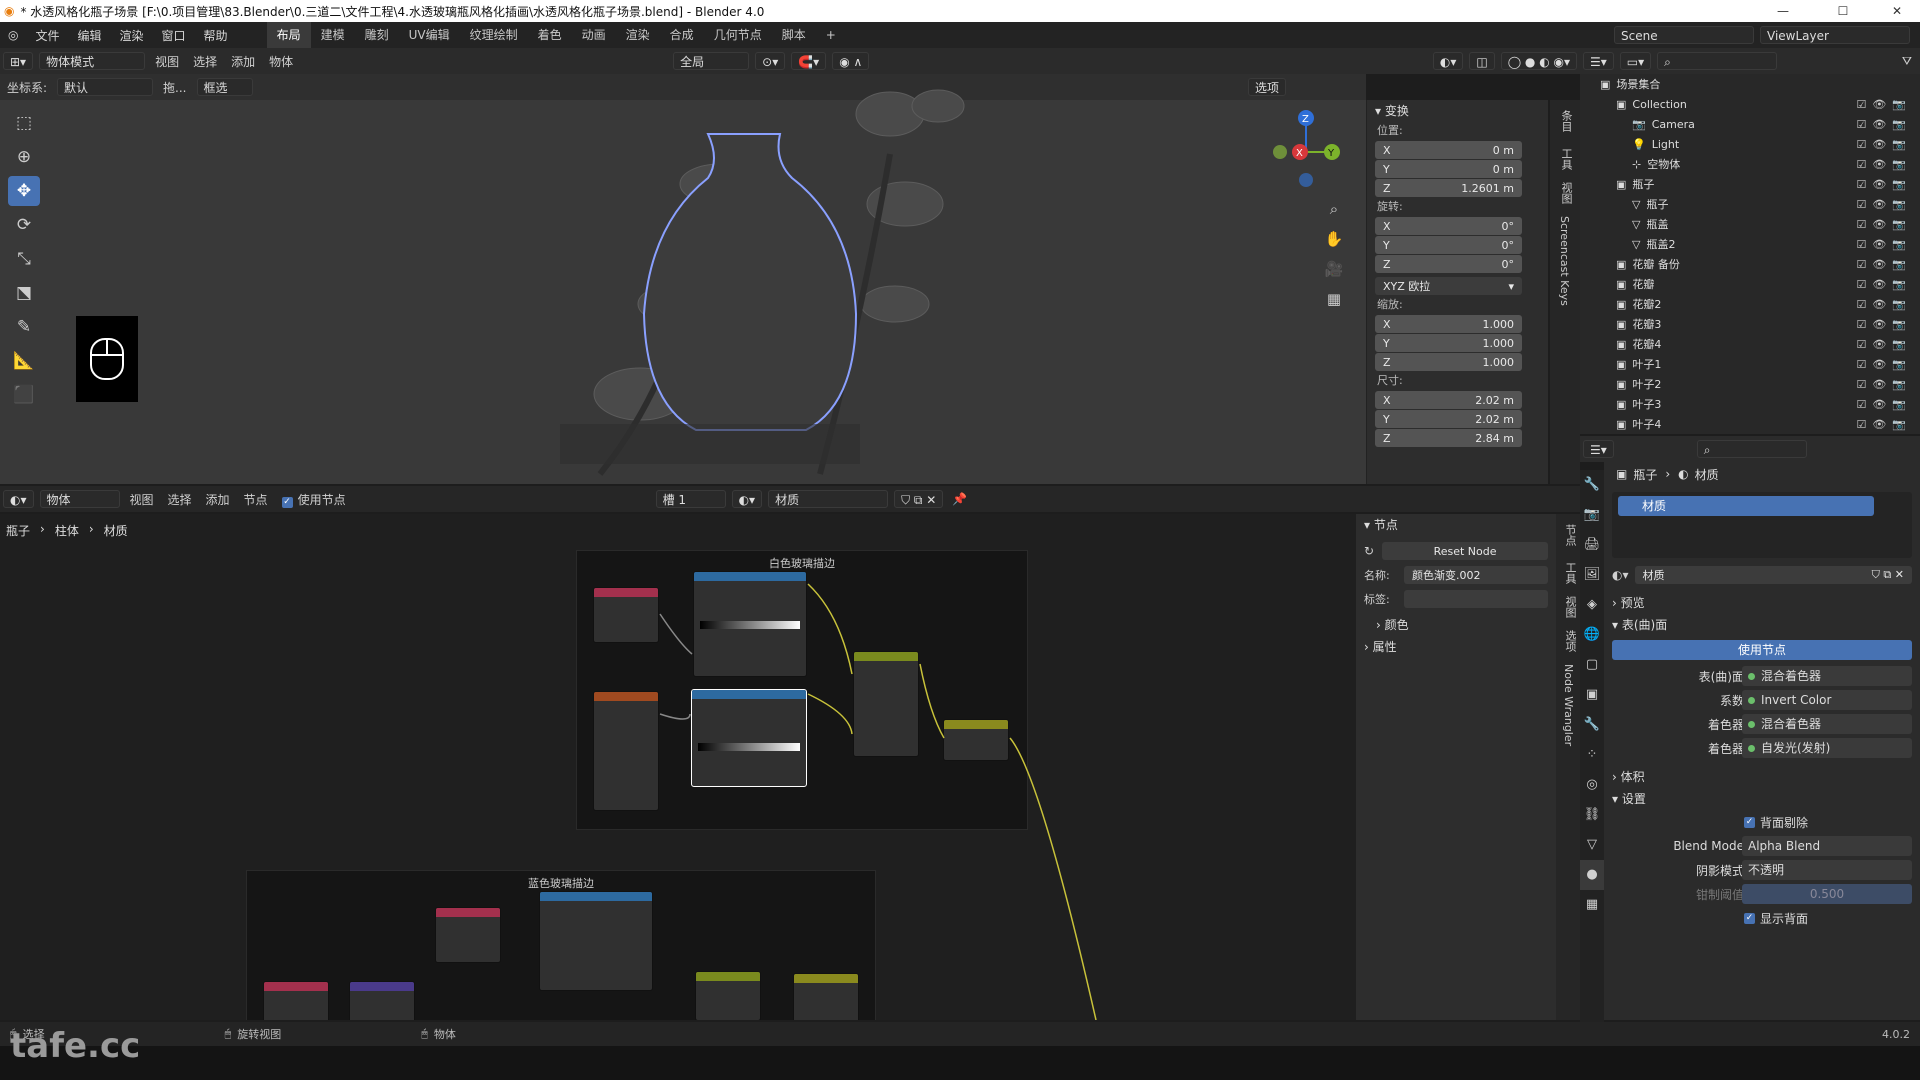  I want to click on use-nodes-button: 使用节点, so click(1762, 650).